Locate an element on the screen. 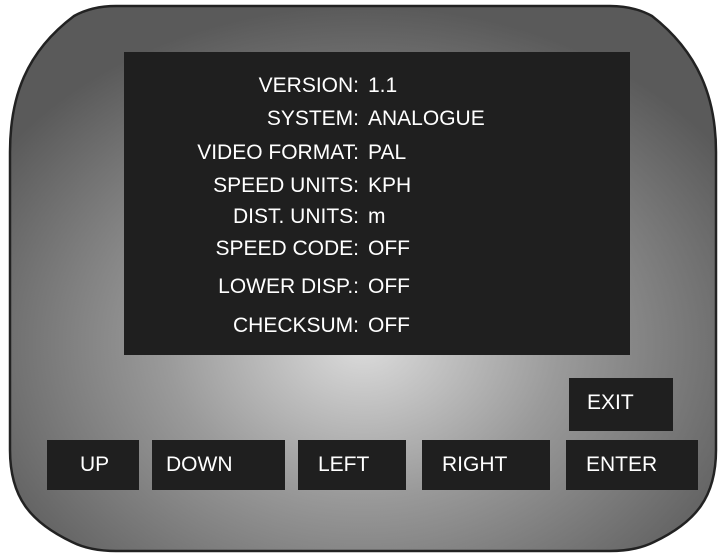 Image resolution: width=722 pixels, height=557 pixels. setting-label: LOWER DISP.: is located at coordinates (288, 286).